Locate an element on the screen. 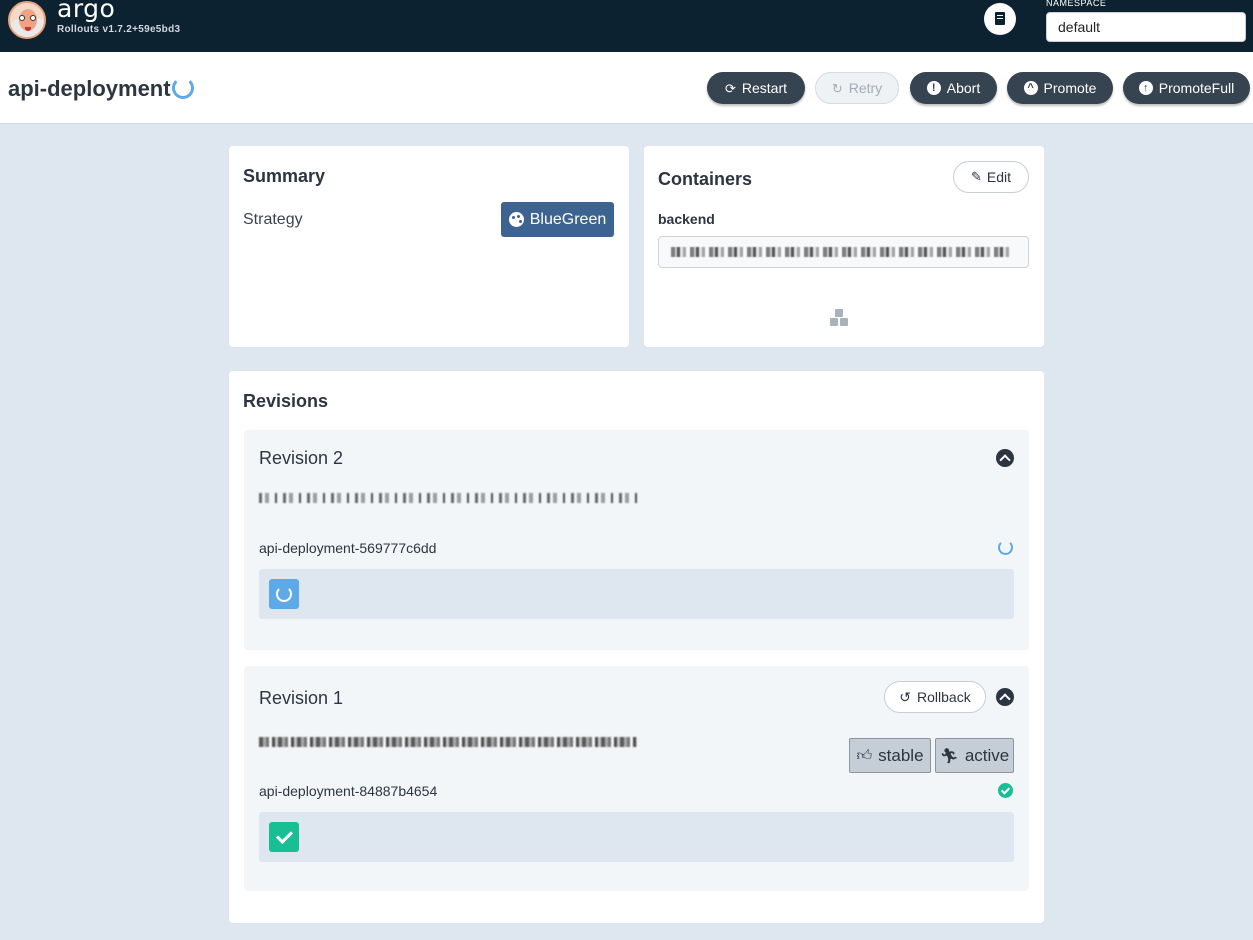  container-image-field is located at coordinates (843, 252).